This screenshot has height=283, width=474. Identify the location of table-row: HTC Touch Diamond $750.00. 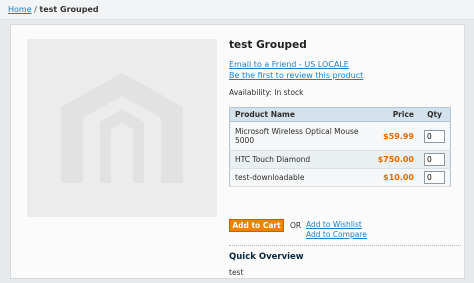
(340, 159).